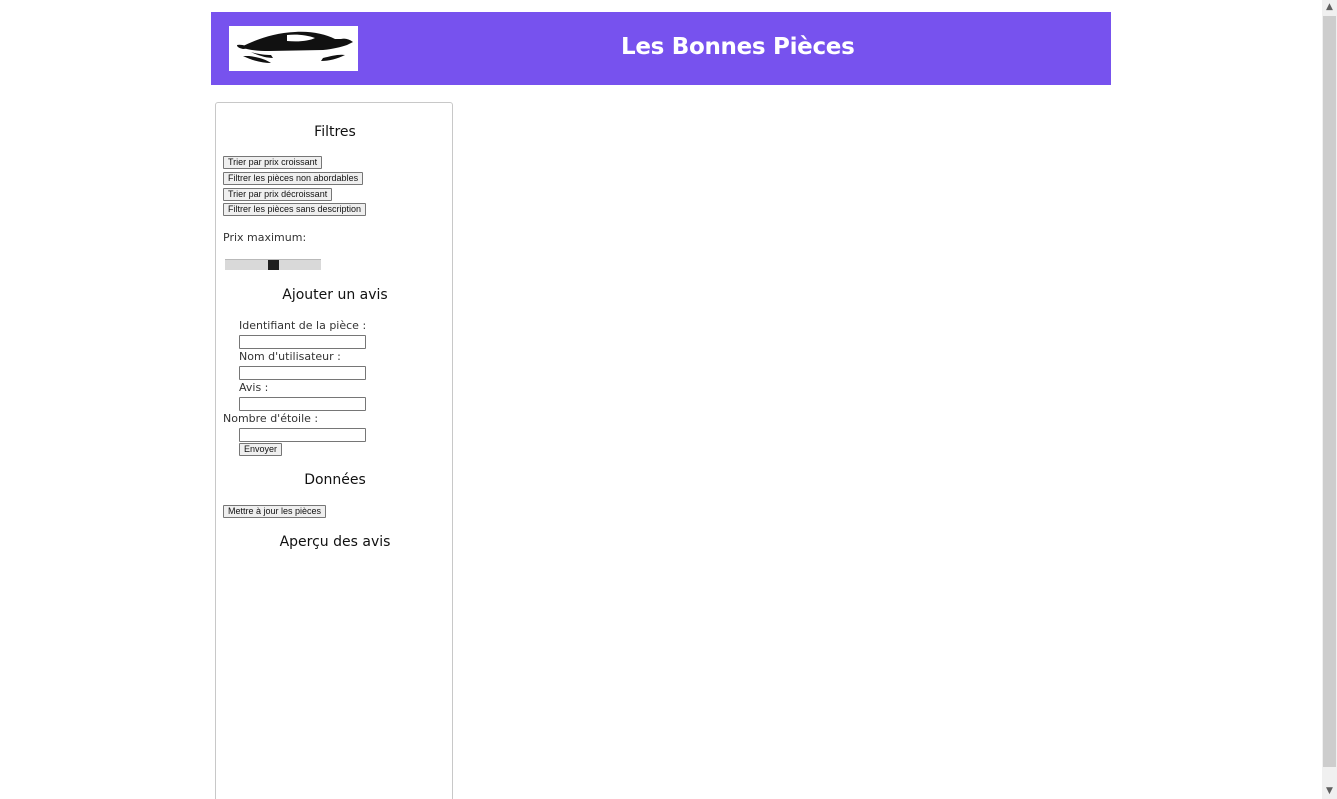 The width and height of the screenshot is (1337, 799). What do you see at coordinates (293, 178) in the screenshot?
I see `filter-unaffordable-button: Filtrer les pièces non abordables` at bounding box center [293, 178].